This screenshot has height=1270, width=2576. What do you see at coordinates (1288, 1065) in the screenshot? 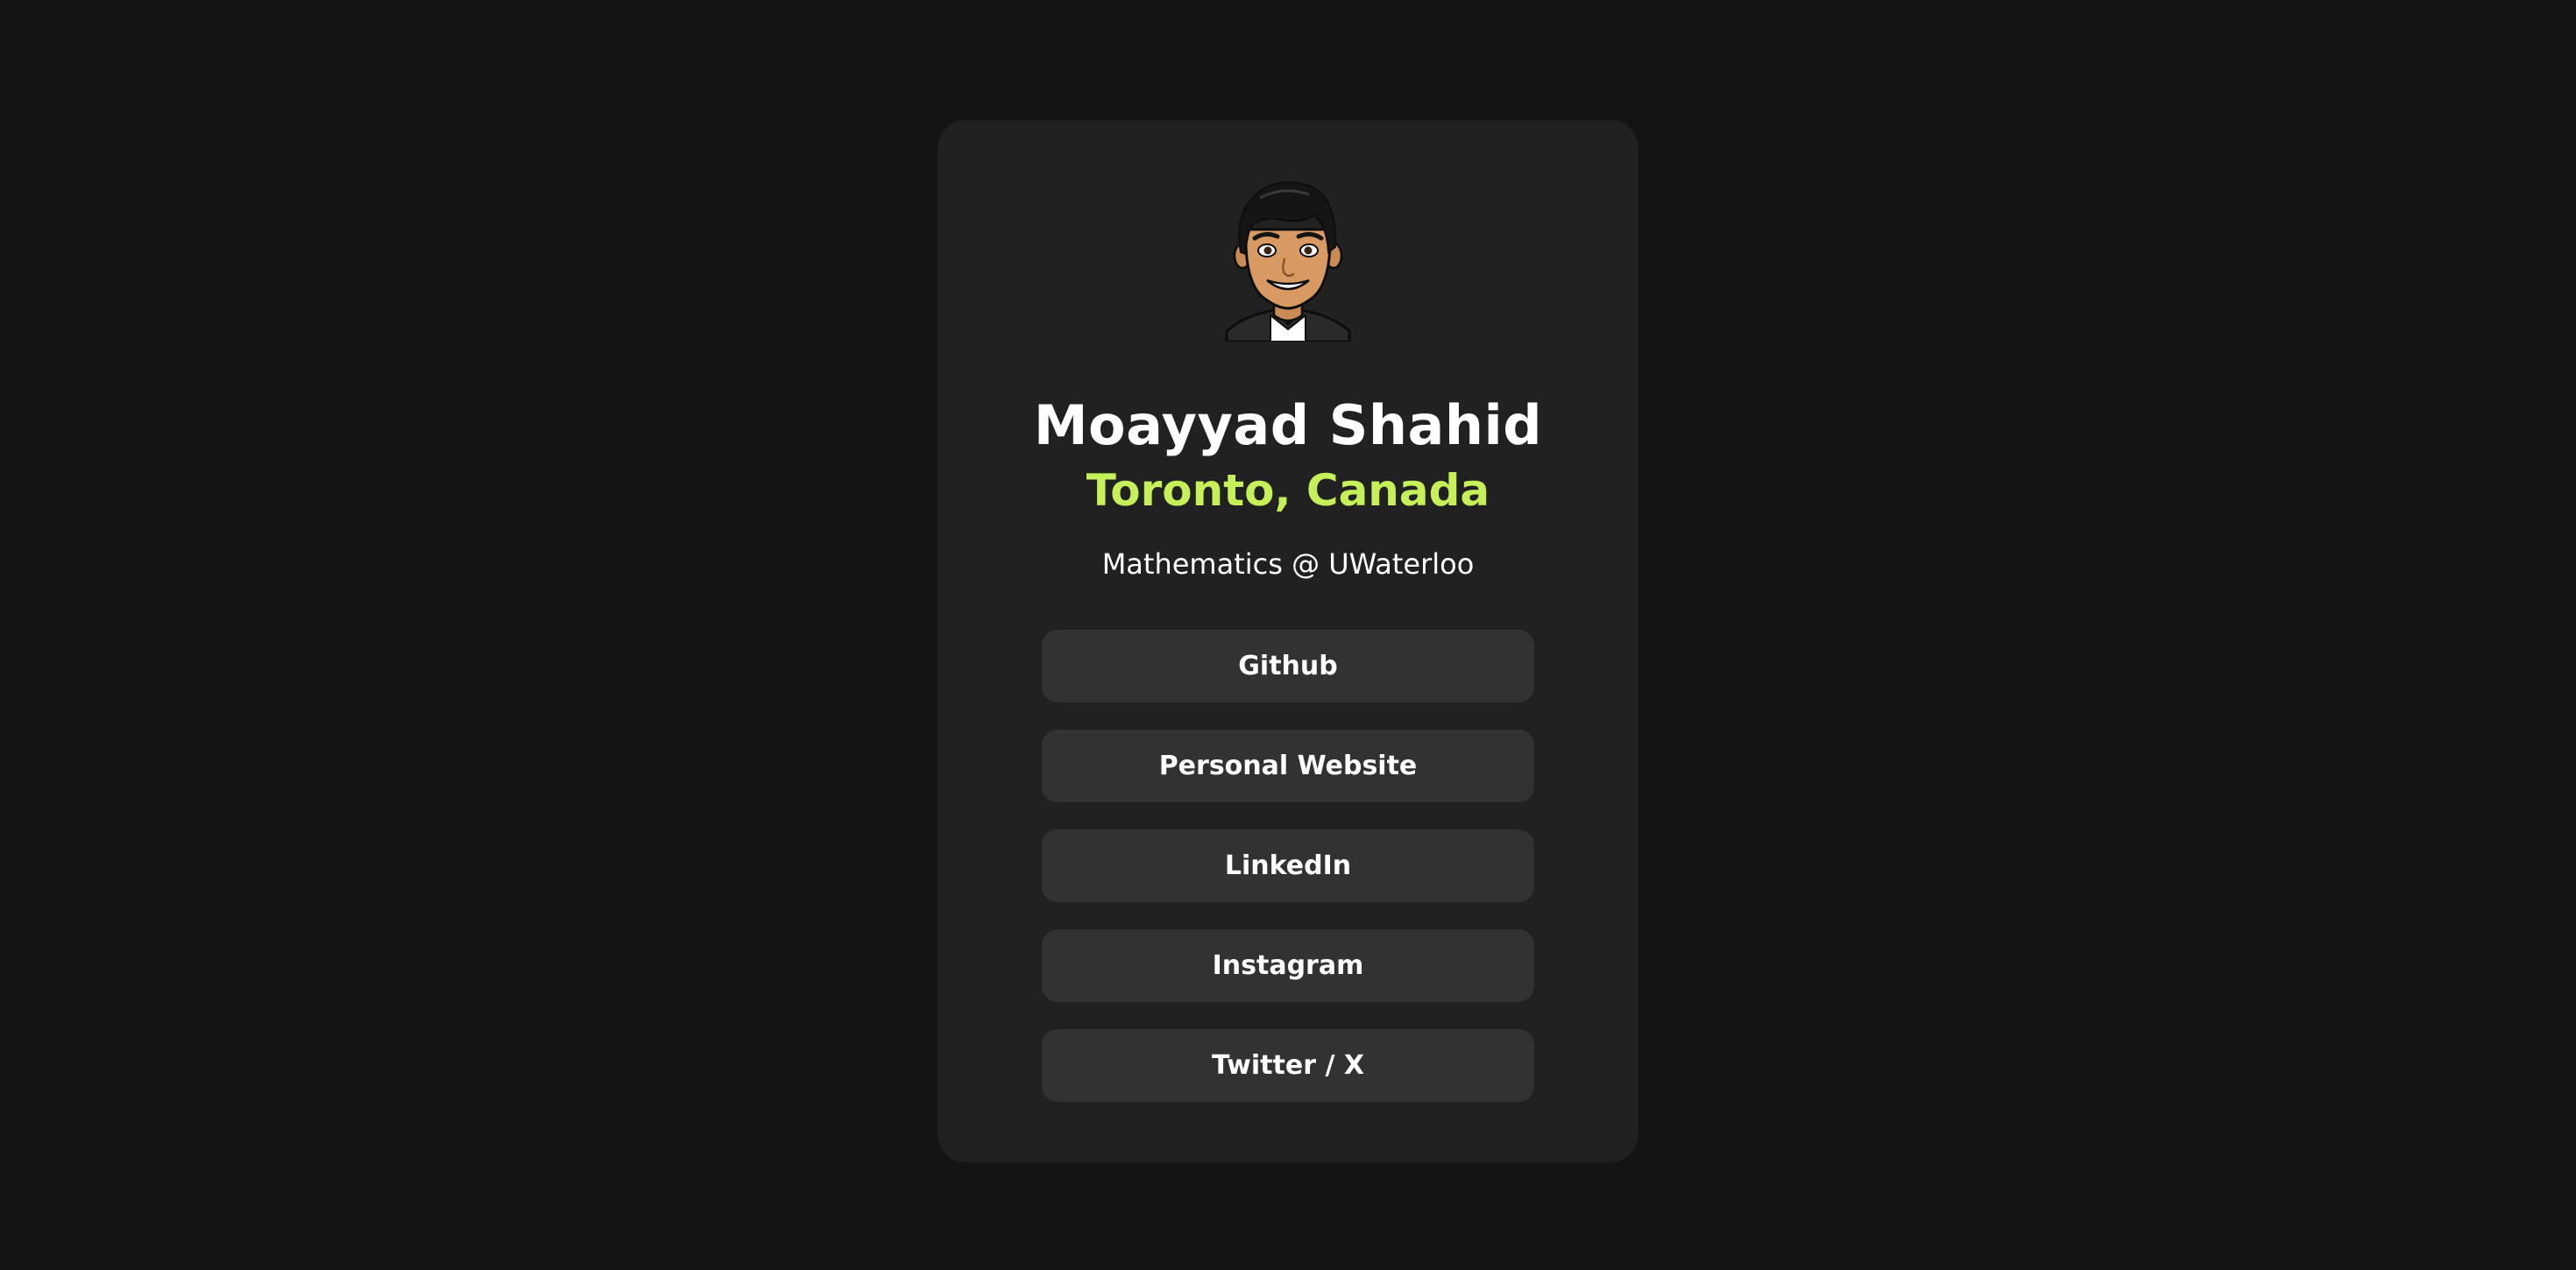
I see `twitter-link-button: Twitter / X` at bounding box center [1288, 1065].